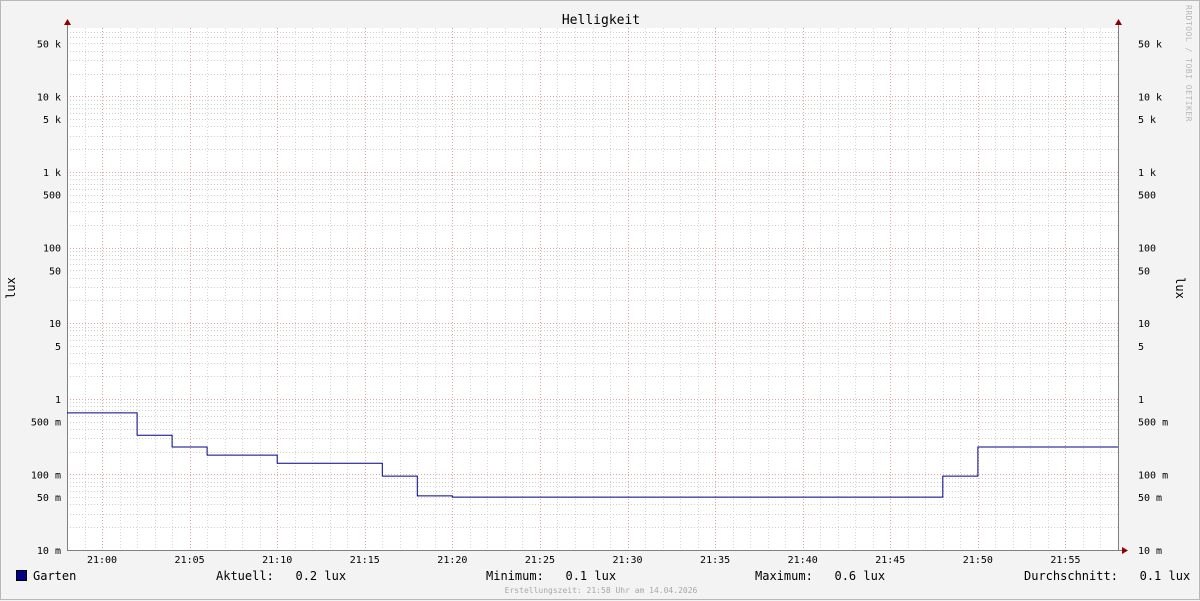 This screenshot has height=601, width=1200. Describe the element at coordinates (52, 249) in the screenshot. I see `y-tick-label-left: 100` at that location.